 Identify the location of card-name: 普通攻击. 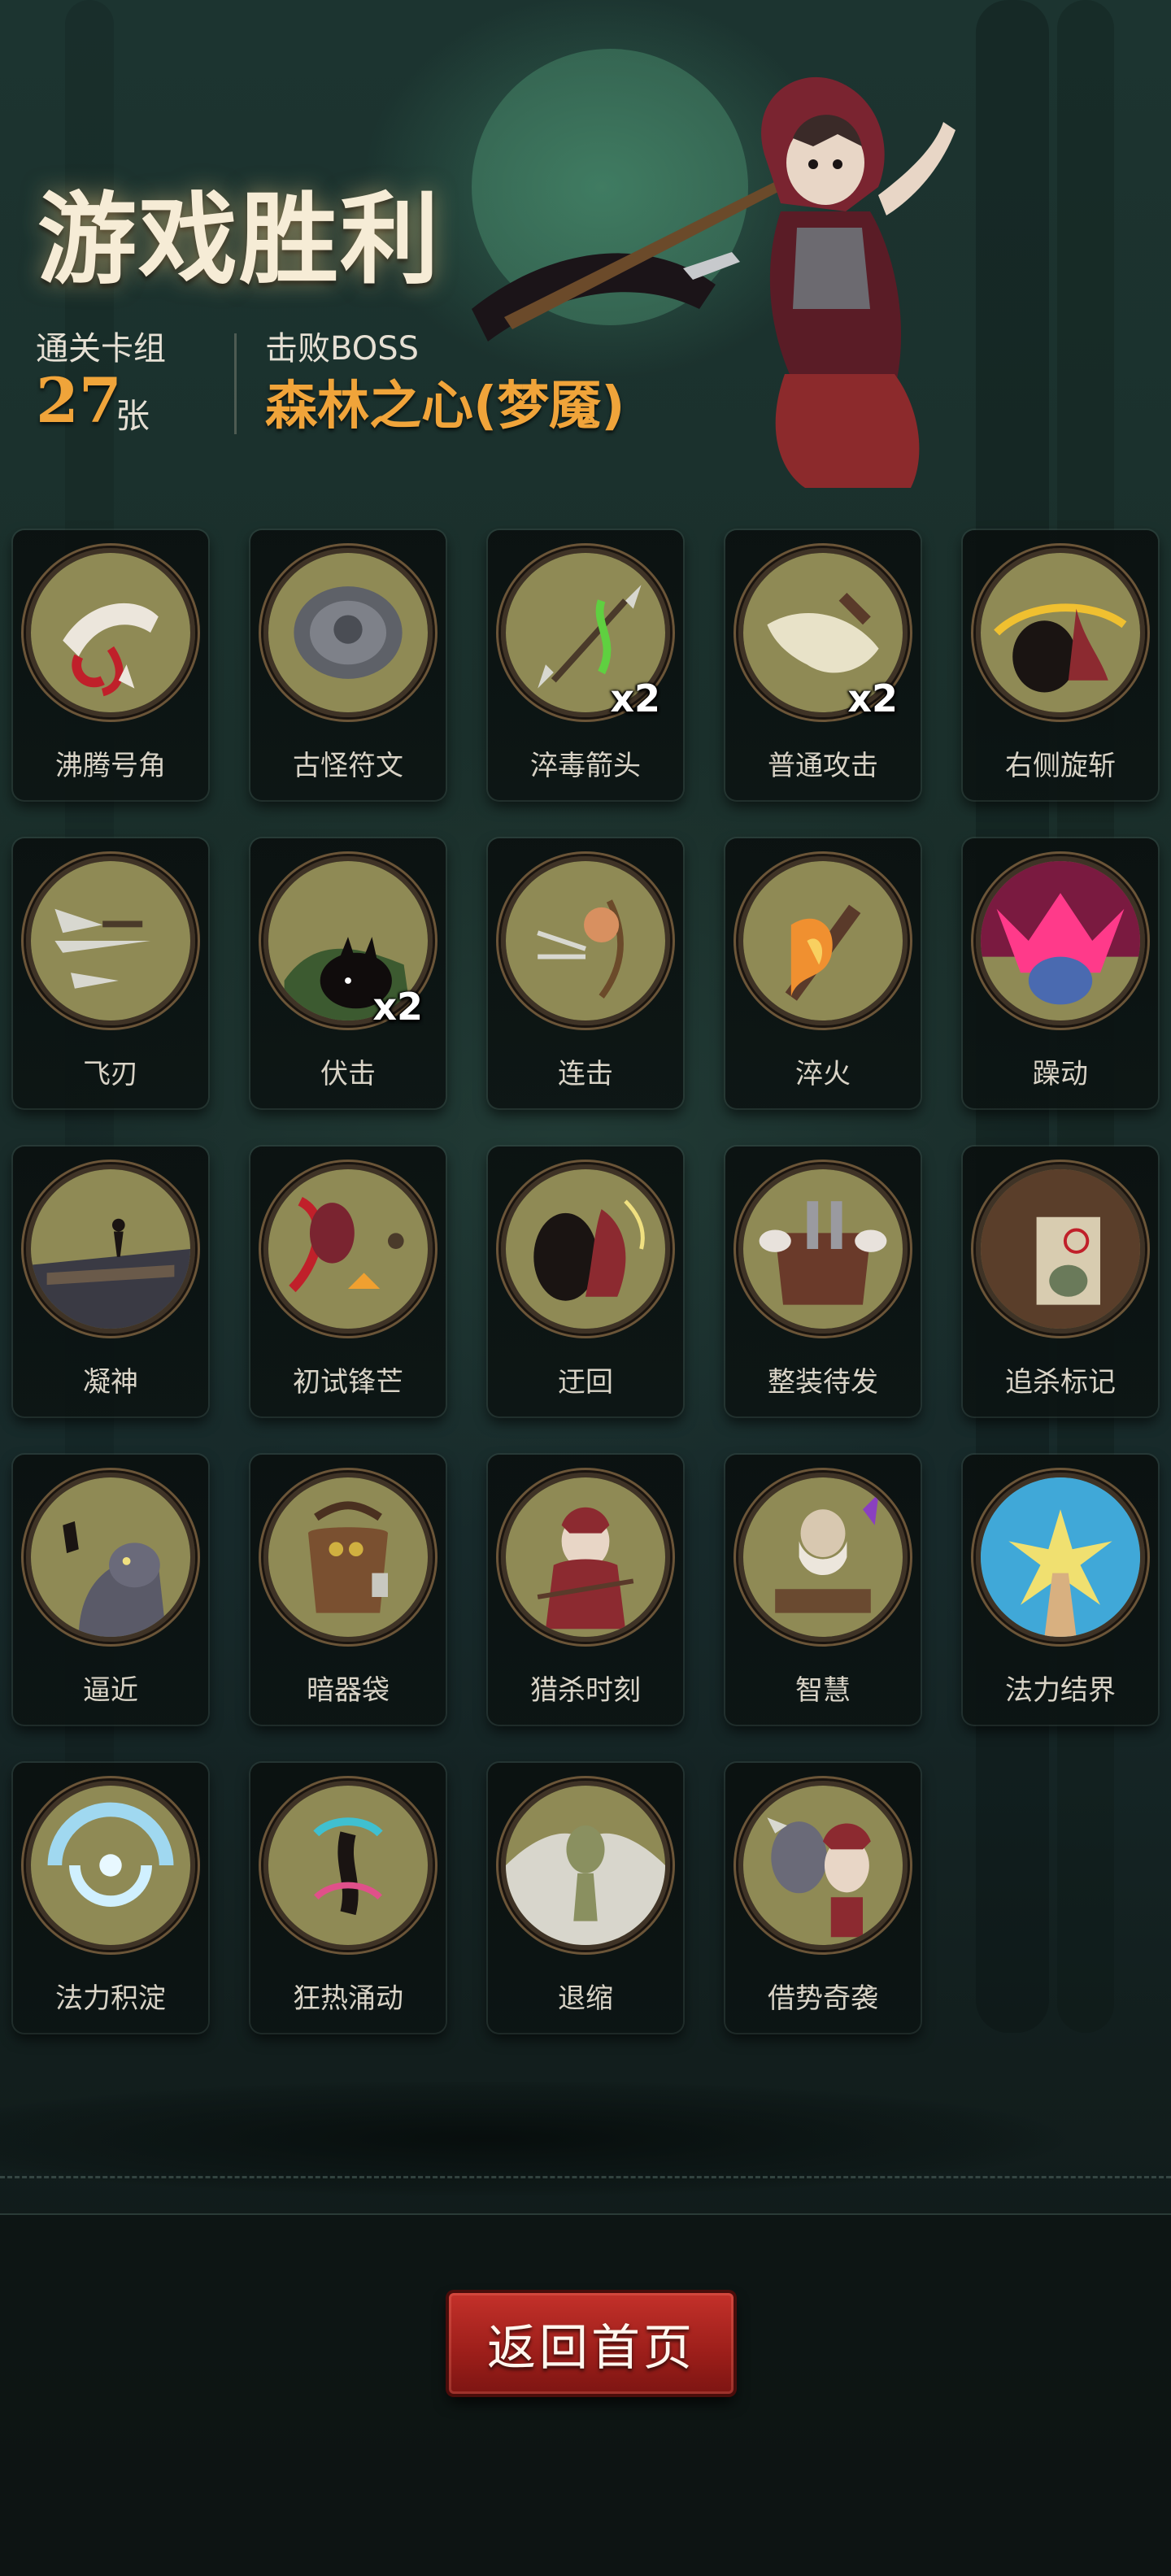
(823, 766).